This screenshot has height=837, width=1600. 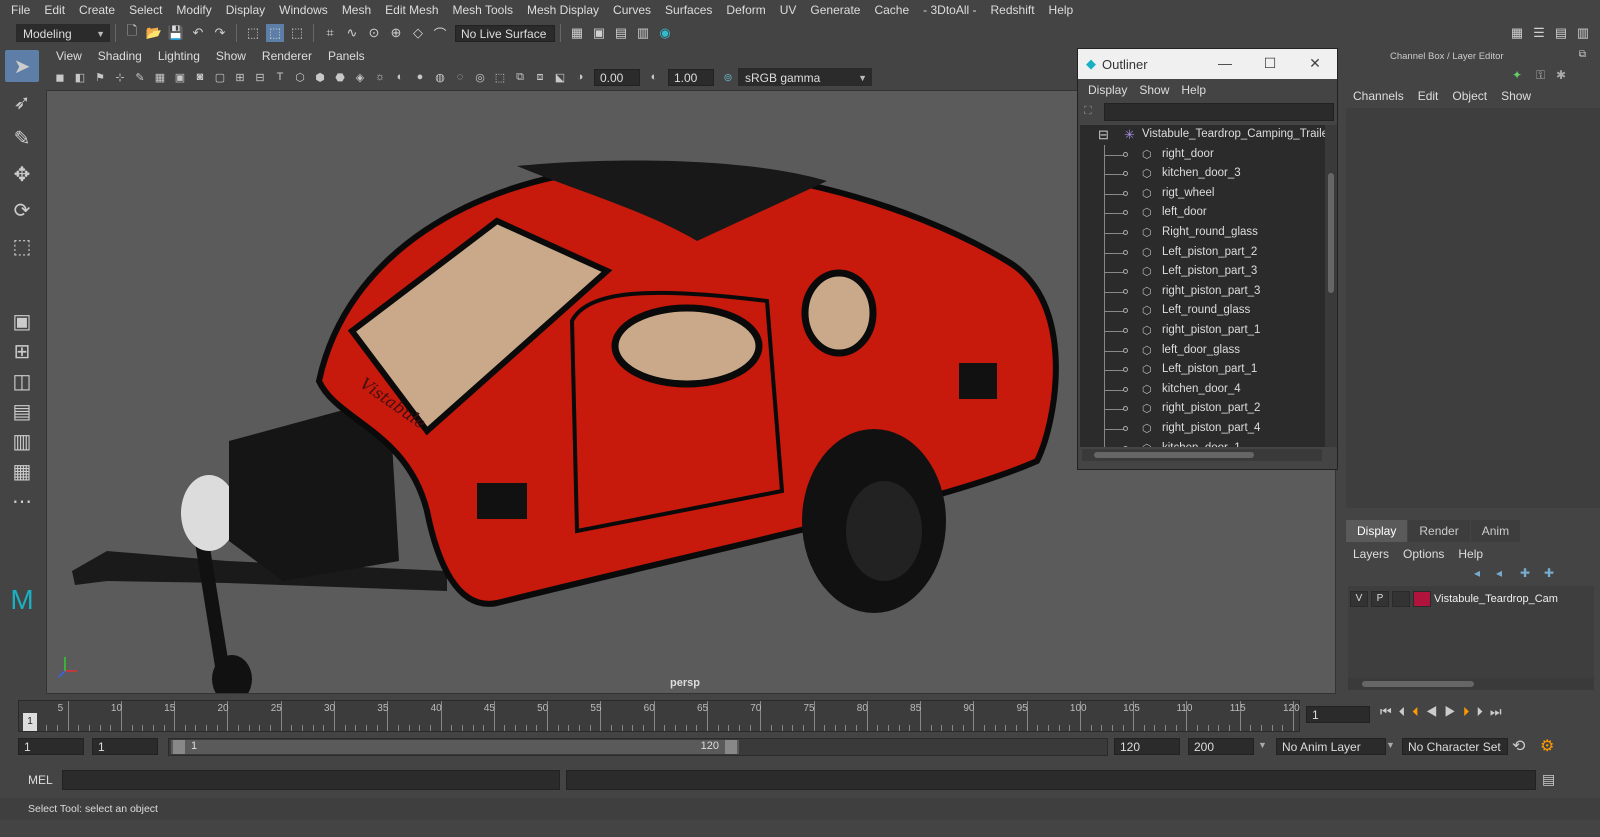 I want to click on graph-view-icon: ▥, so click(x=22, y=441).